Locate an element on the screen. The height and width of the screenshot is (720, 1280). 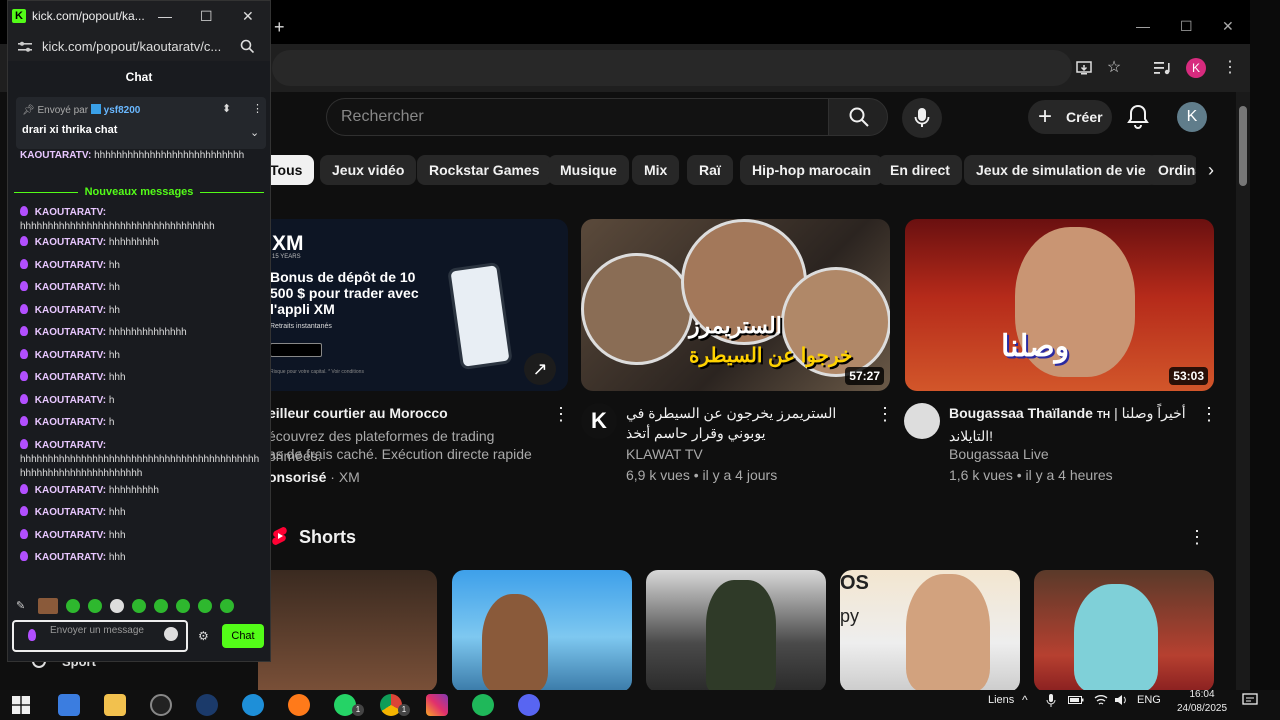
obs-app-icon is located at coordinates (161, 705).